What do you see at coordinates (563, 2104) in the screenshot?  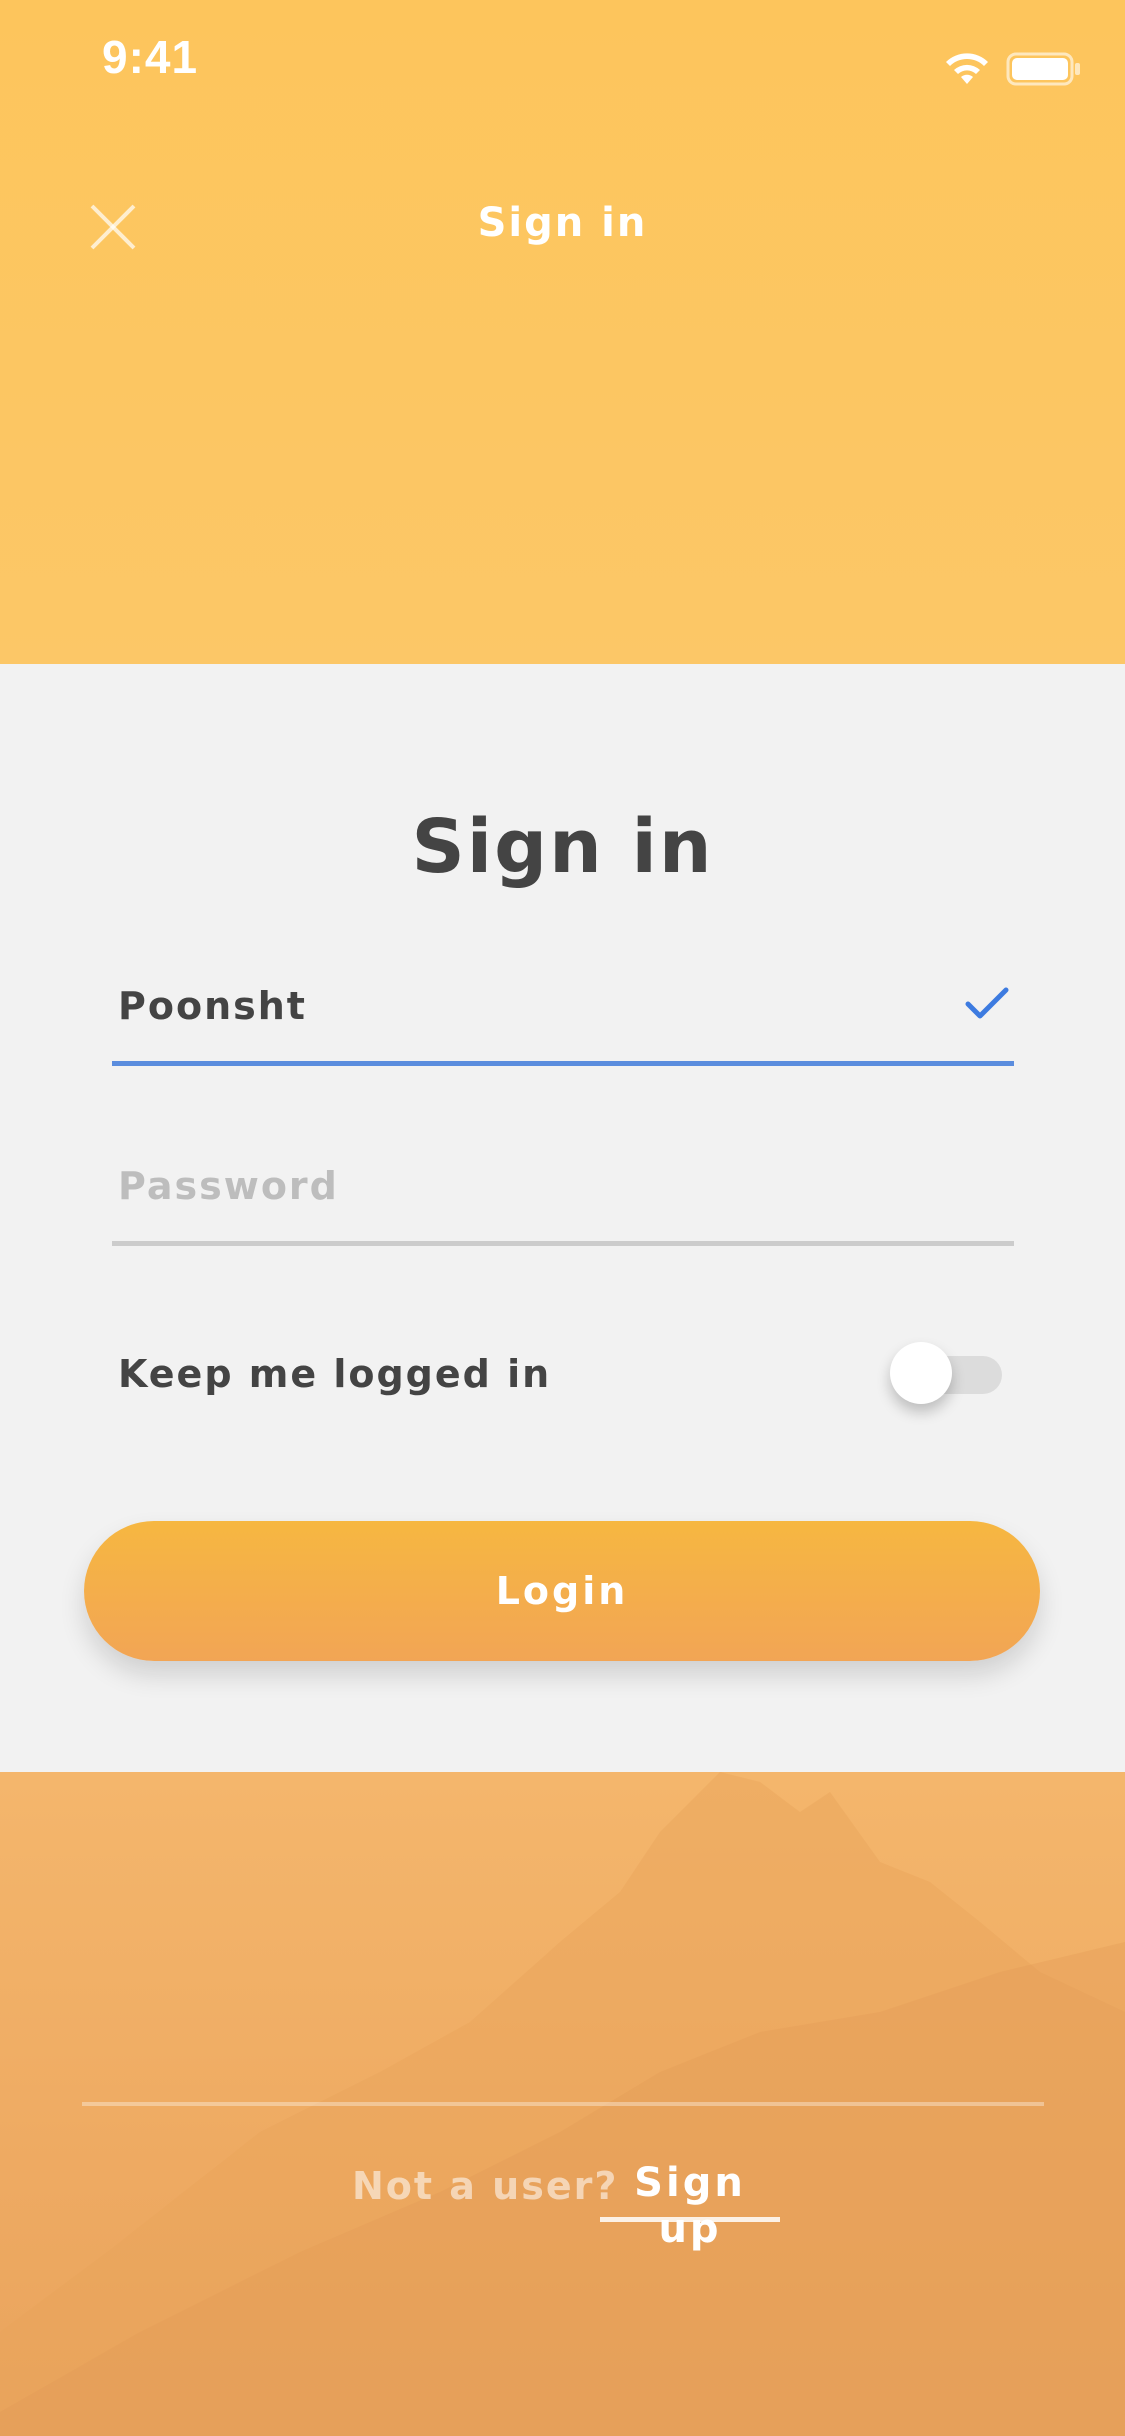 I see `footer-divider` at bounding box center [563, 2104].